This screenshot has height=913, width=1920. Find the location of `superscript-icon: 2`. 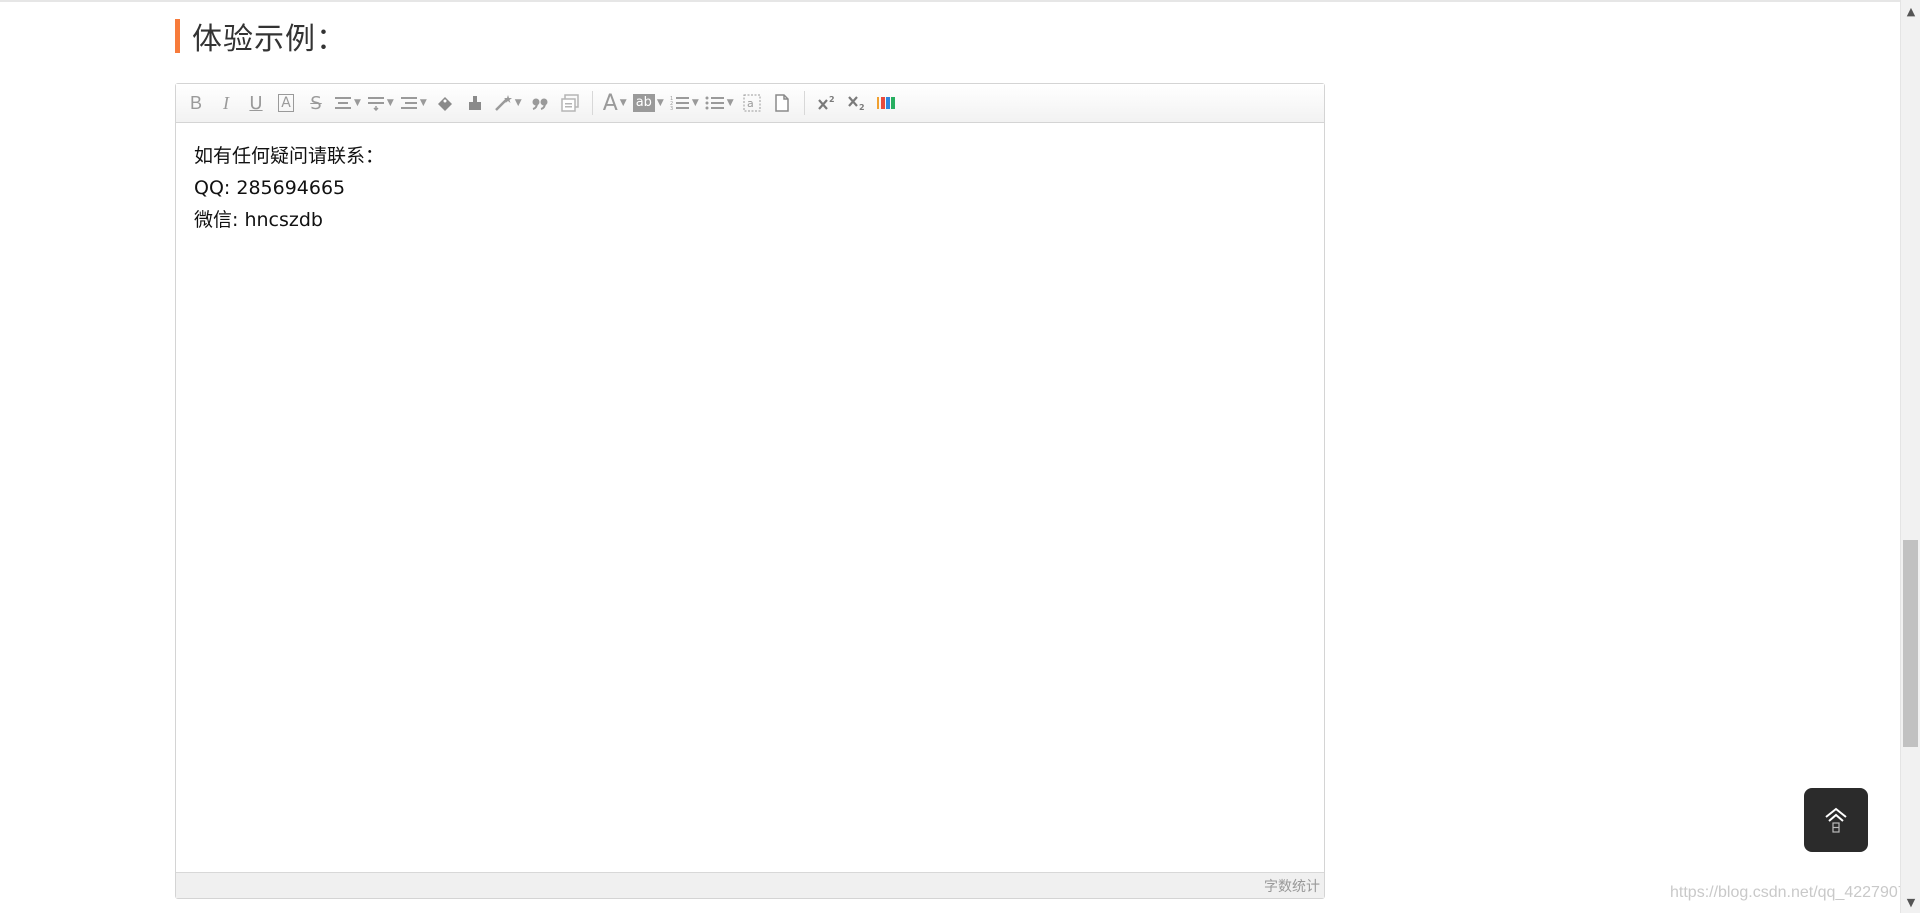

superscript-icon: 2 is located at coordinates (826, 102).